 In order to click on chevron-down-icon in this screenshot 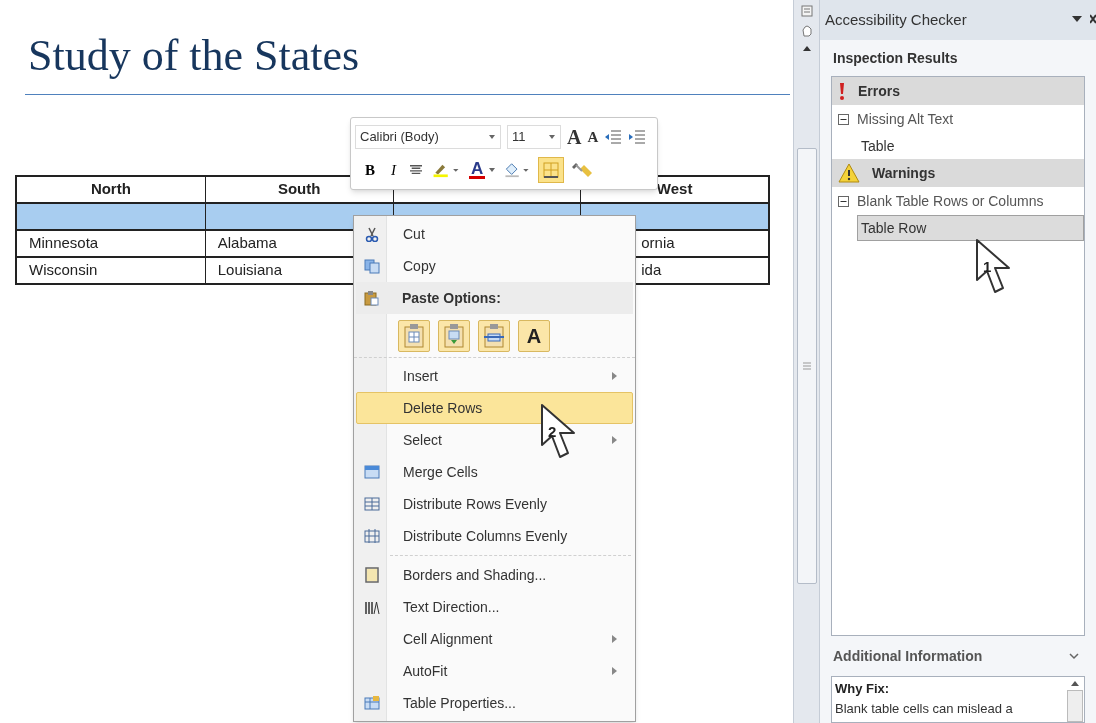, I will do `click(1074, 656)`.